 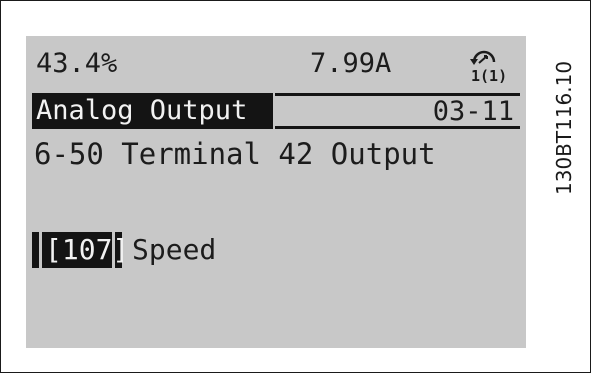 I want to click on parameter-name: 6-50 Terminal 42 Output, so click(x=235, y=154).